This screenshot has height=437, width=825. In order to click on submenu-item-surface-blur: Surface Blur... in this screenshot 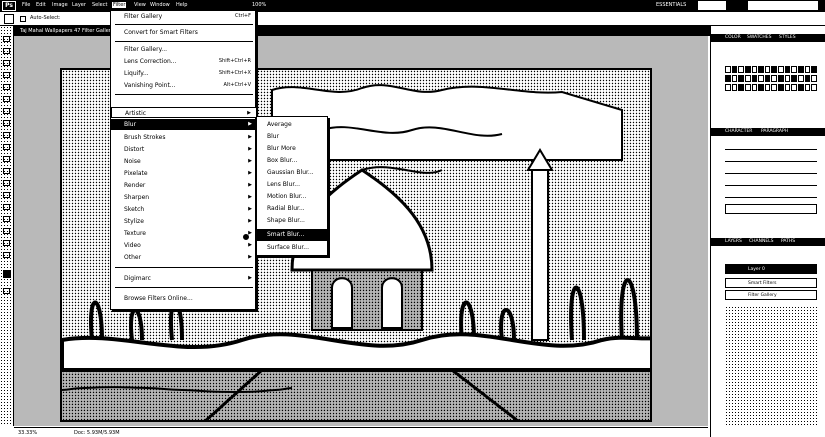, I will do `click(293, 248)`.